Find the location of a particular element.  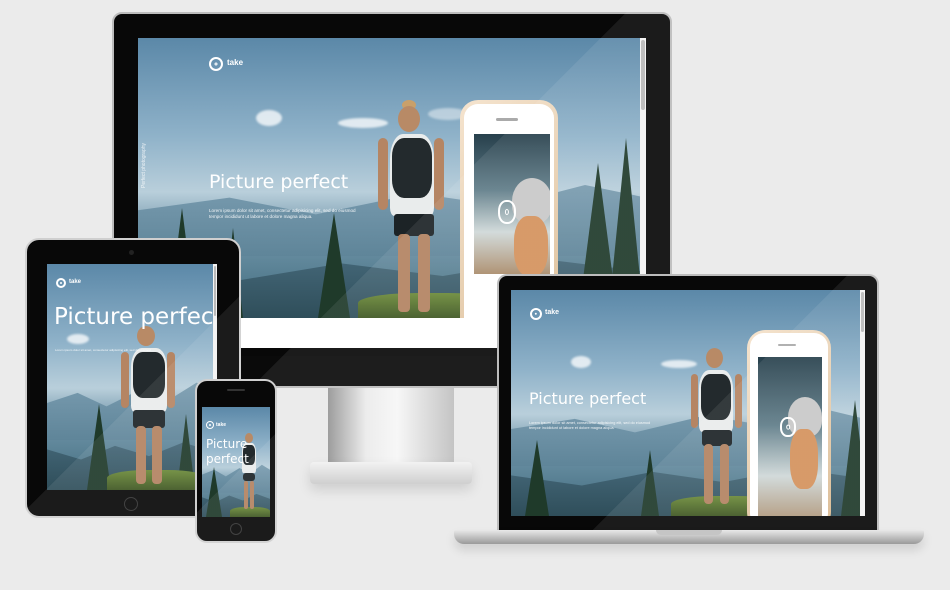

smartphone-headline-line-1: Picture is located at coordinates (227, 444).